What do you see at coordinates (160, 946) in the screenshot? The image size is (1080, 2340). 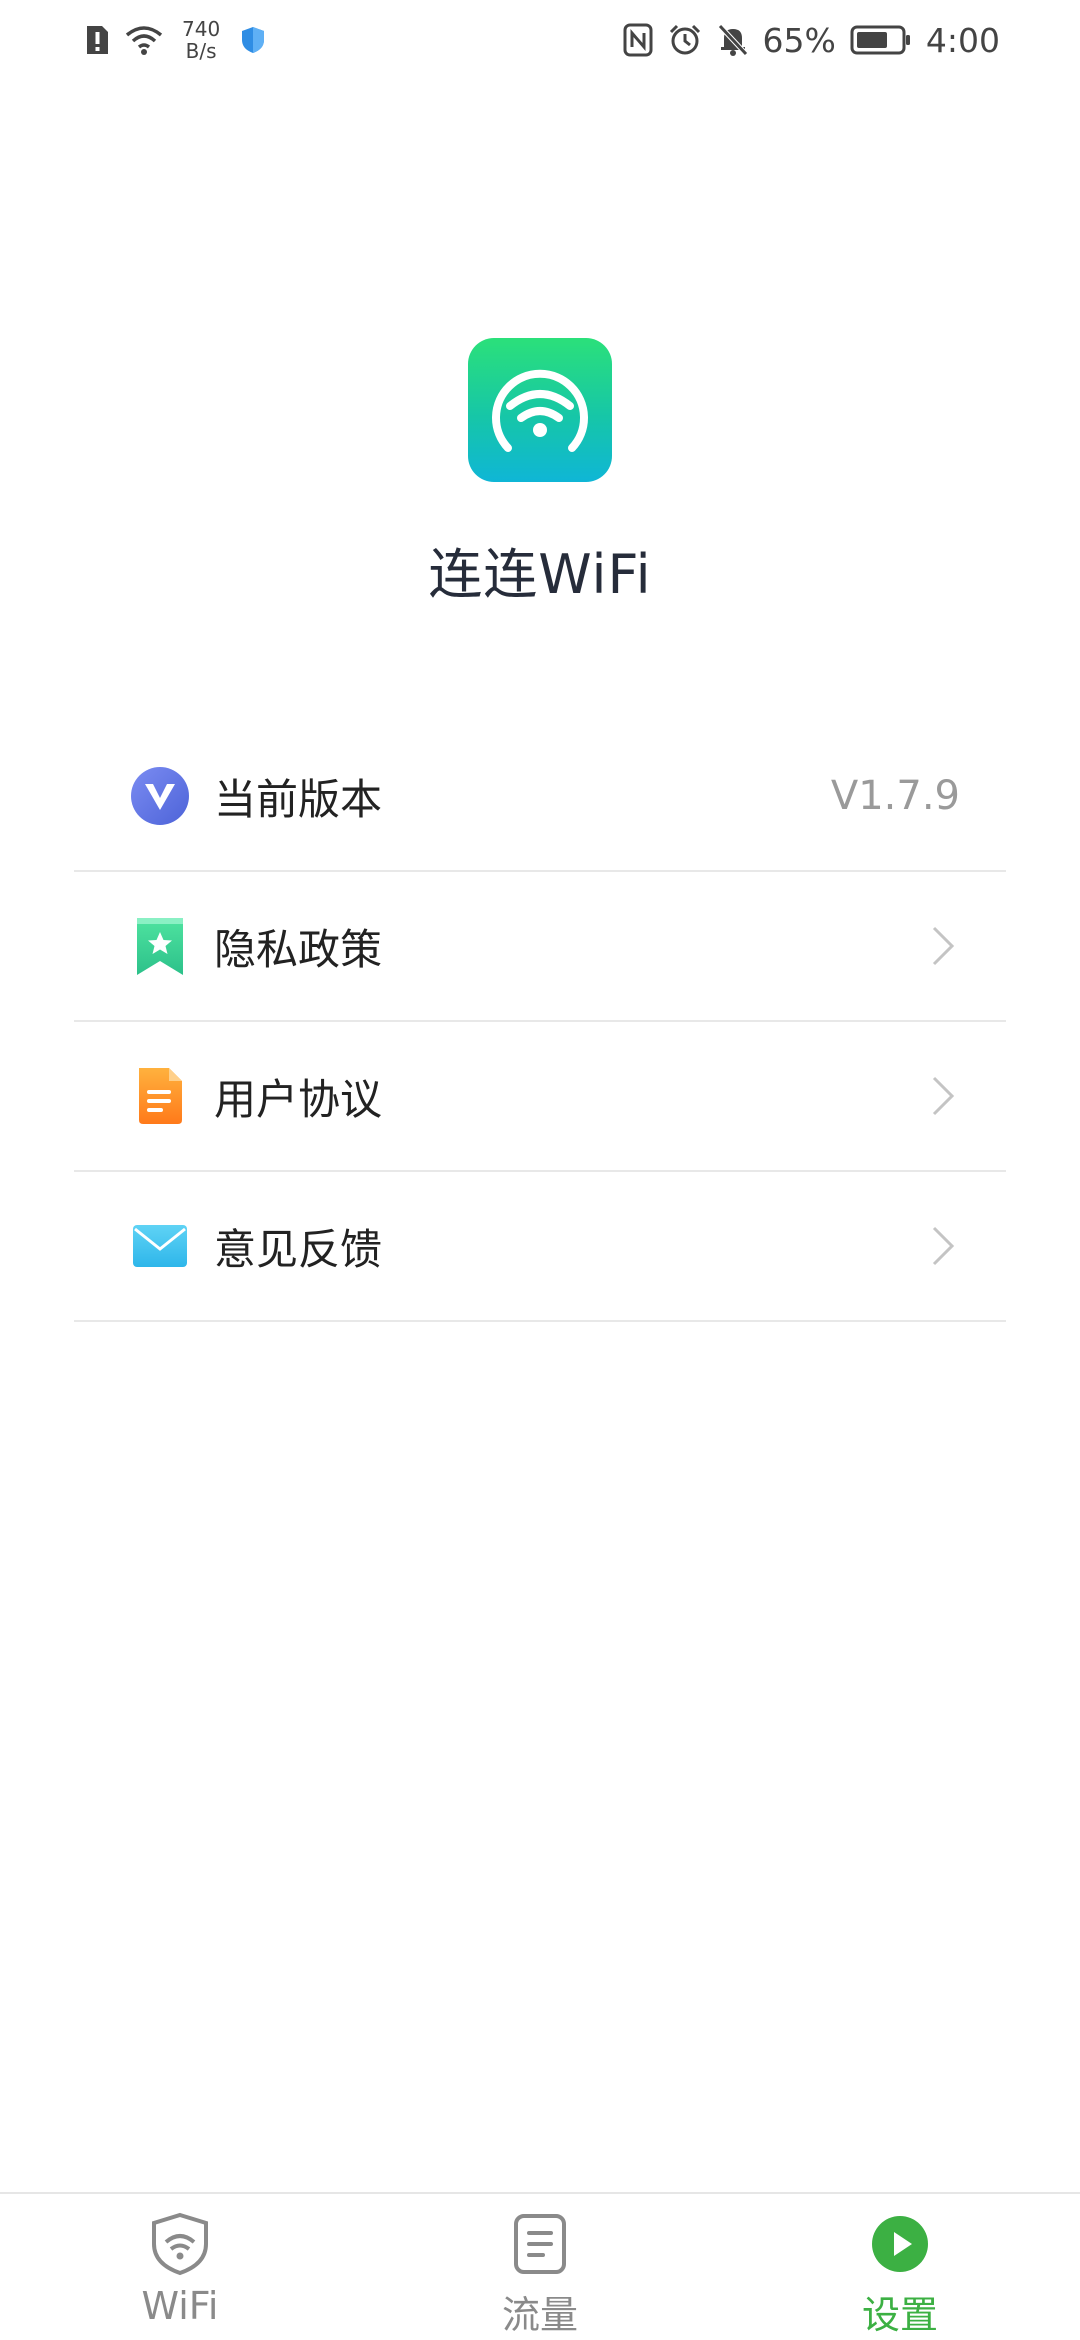 I see `bookmark-star-icon` at bounding box center [160, 946].